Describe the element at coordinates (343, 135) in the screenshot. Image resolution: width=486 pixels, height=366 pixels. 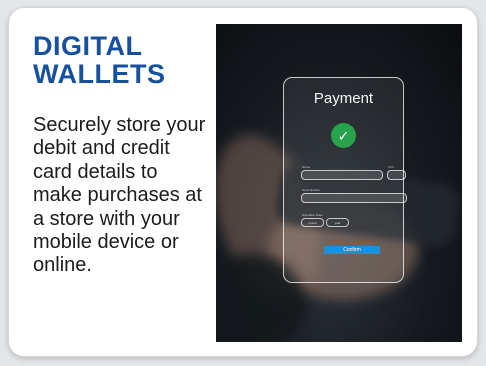
I see `check-icon: ✓` at that location.